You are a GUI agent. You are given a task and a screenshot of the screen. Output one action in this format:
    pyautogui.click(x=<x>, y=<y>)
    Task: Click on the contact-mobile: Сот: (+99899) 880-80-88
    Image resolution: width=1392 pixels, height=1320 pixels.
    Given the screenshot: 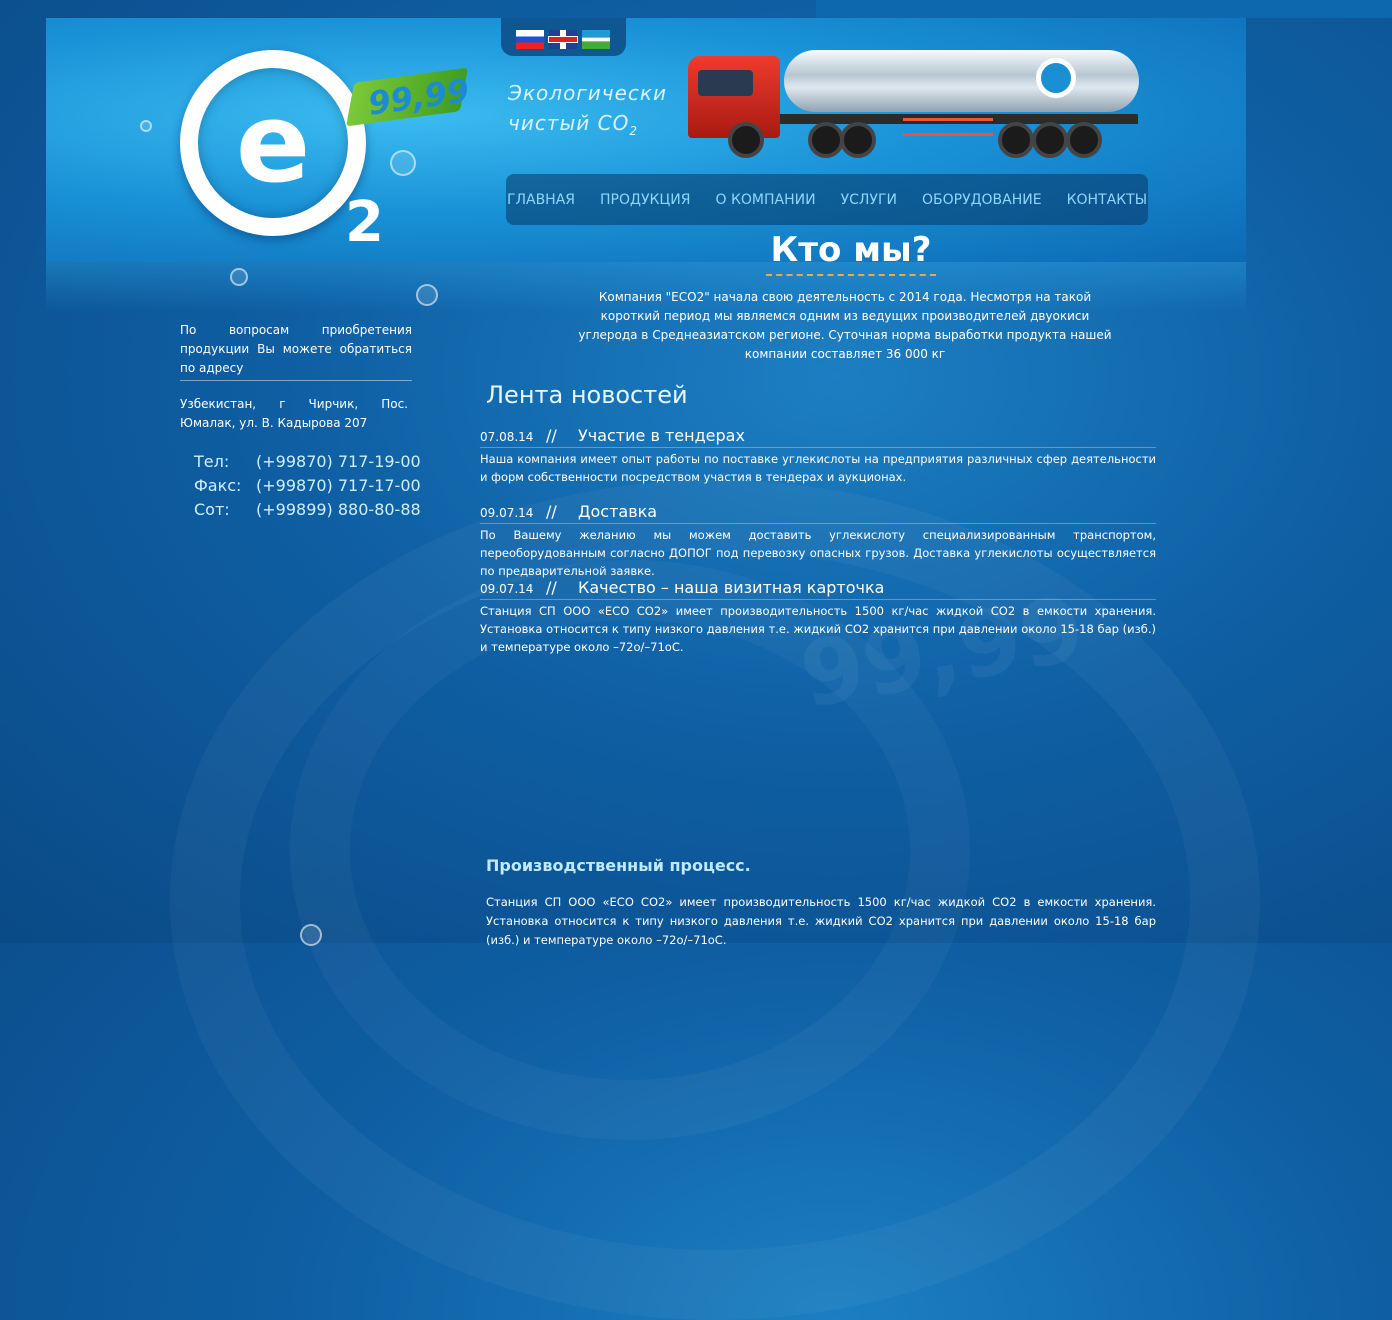 What is the action you would take?
    pyautogui.click(x=307, y=510)
    